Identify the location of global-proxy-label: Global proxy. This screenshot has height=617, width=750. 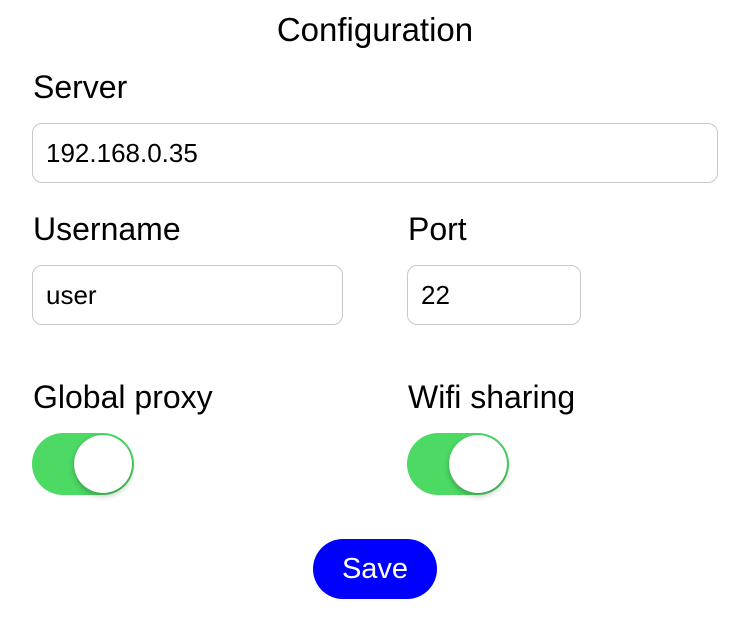
(123, 397).